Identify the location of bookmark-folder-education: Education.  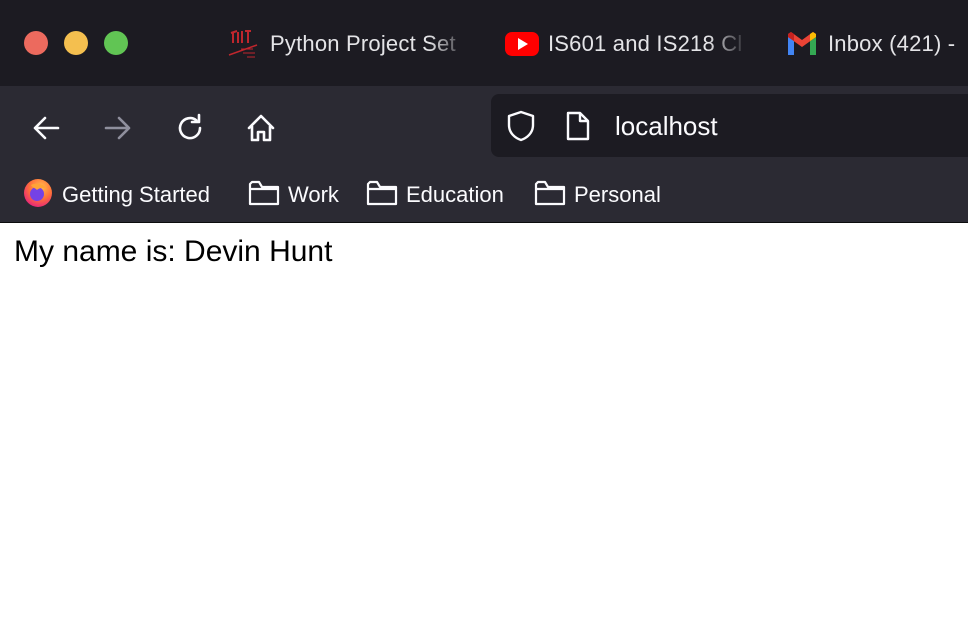
(435, 195).